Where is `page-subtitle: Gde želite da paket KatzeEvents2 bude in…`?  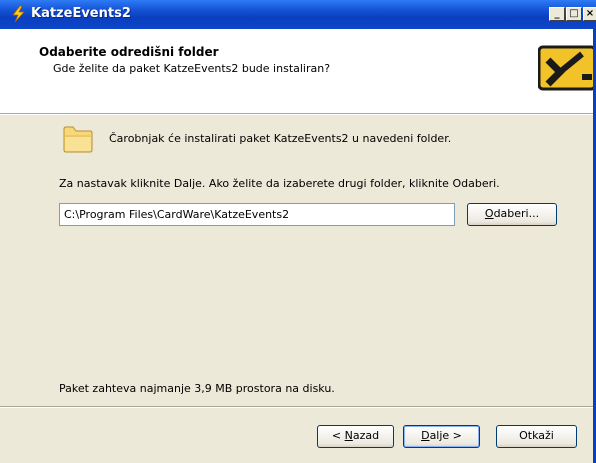 page-subtitle: Gde želite da paket KatzeEvents2 bude in… is located at coordinates (192, 68).